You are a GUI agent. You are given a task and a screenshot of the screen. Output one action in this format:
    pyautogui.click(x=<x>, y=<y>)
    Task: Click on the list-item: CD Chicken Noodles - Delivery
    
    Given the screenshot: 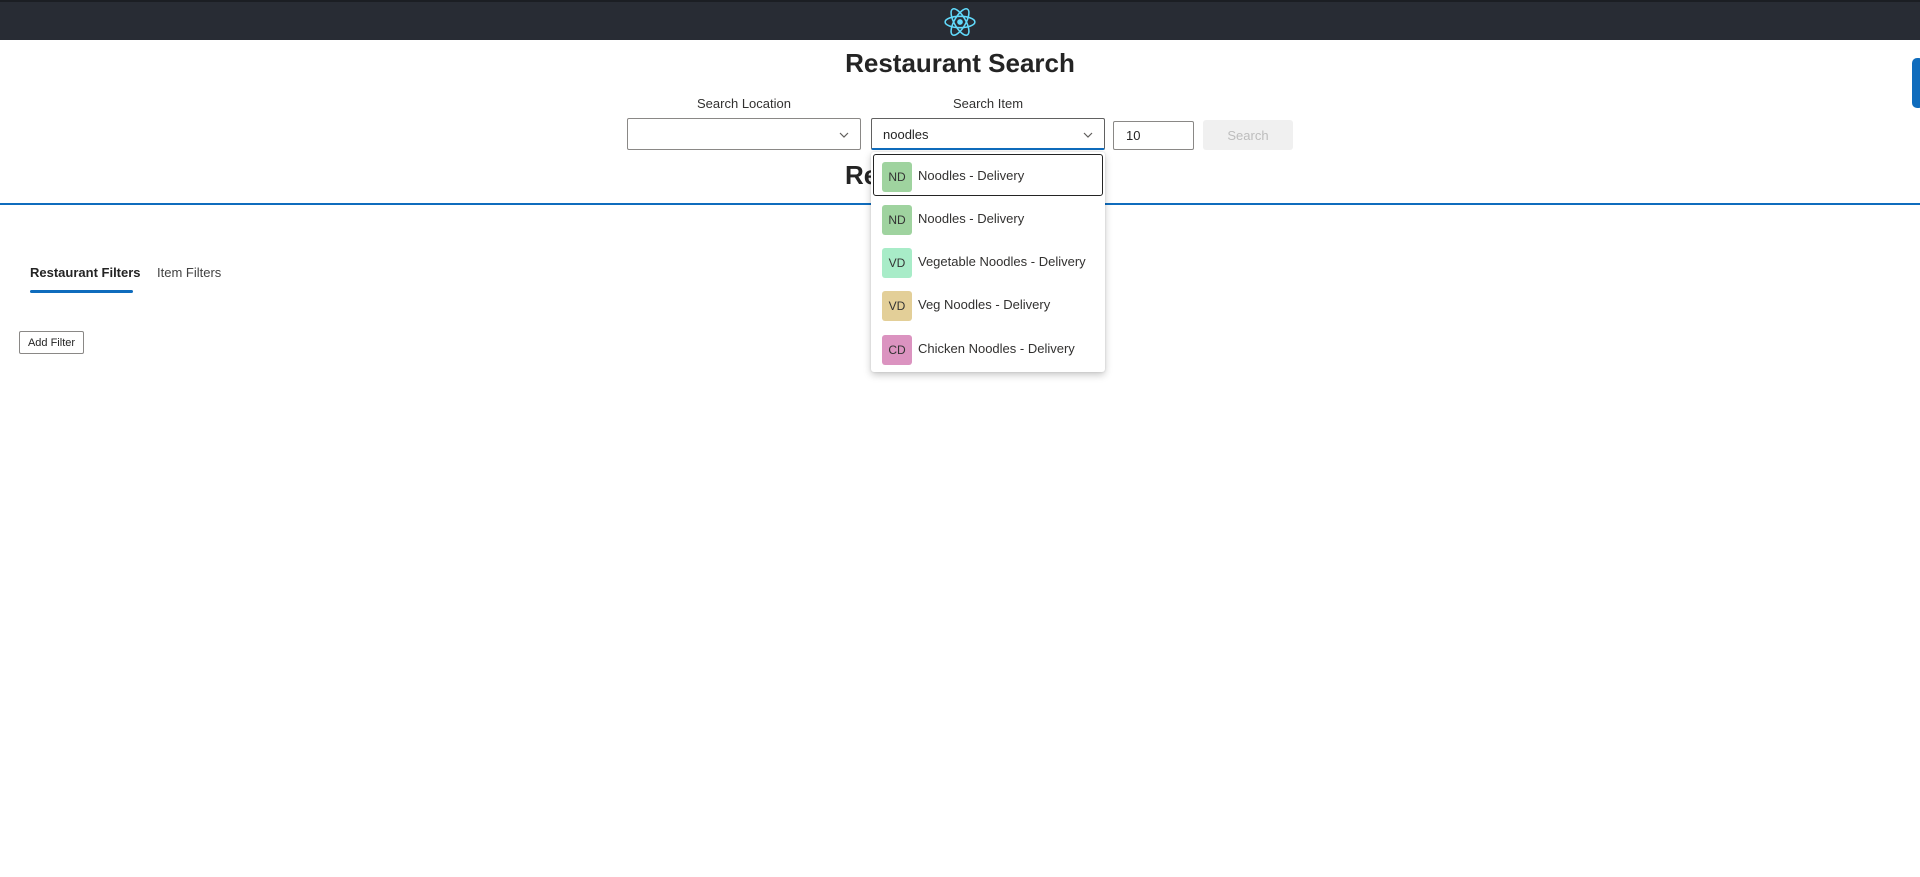 What is the action you would take?
    pyautogui.click(x=988, y=348)
    